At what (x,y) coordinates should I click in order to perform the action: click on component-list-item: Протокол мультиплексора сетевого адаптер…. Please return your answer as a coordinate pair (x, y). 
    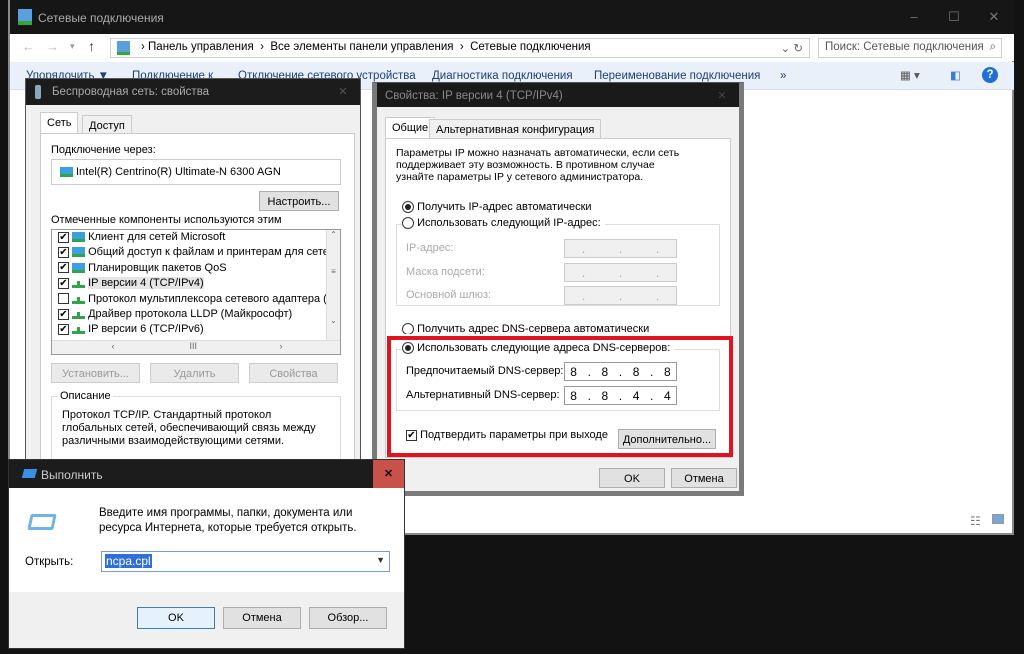
    Looking at the image, I should click on (196, 299).